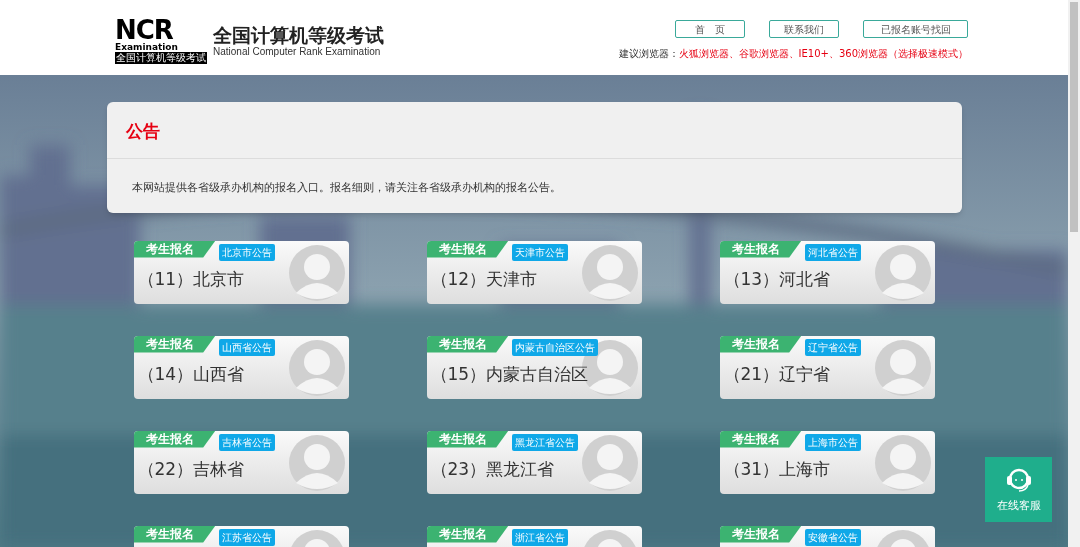 This screenshot has height=547, width=1080. Describe the element at coordinates (777, 279) in the screenshot. I see `region-name: （13）河北省` at that location.